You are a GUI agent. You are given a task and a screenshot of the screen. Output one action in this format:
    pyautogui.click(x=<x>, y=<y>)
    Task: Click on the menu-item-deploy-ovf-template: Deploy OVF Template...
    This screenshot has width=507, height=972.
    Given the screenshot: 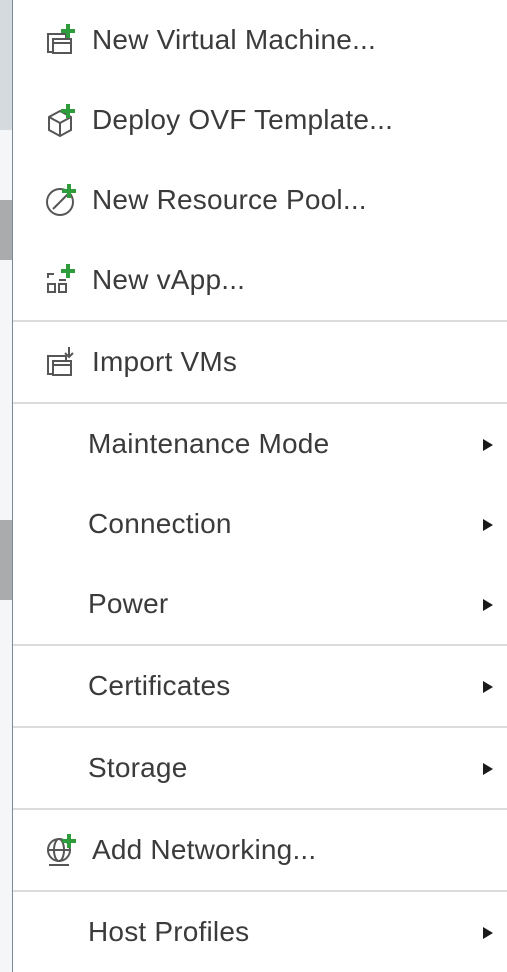 What is the action you would take?
    pyautogui.click(x=260, y=120)
    